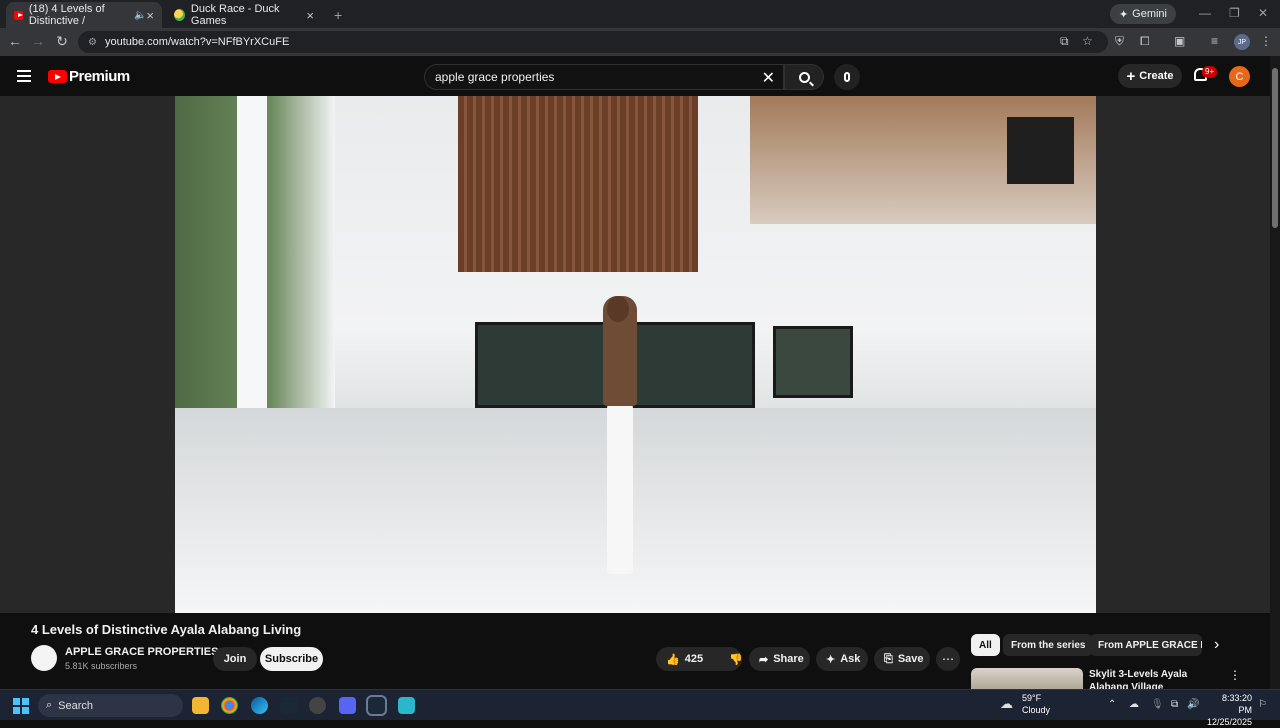 The height and width of the screenshot is (728, 1280). I want to click on gemini-button: ✦ Gemini, so click(1142, 14).